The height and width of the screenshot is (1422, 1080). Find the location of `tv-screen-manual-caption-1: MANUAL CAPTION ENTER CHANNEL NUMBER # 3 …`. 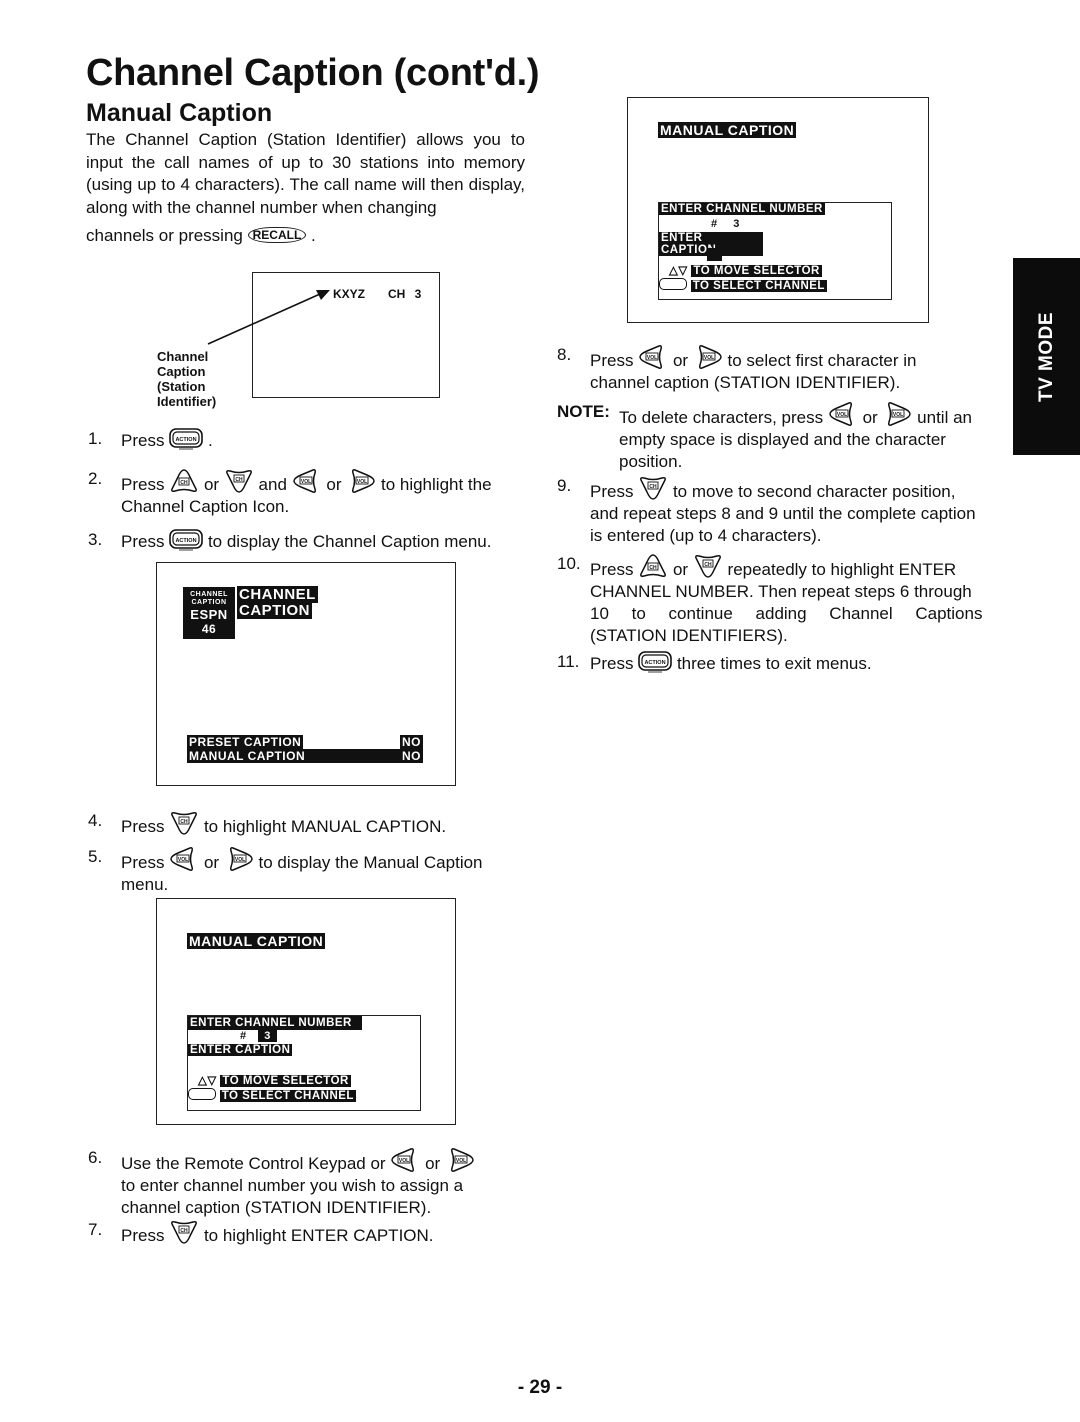

tv-screen-manual-caption-1: MANUAL CAPTION ENTER CHANNEL NUMBER # 3 … is located at coordinates (306, 1011).